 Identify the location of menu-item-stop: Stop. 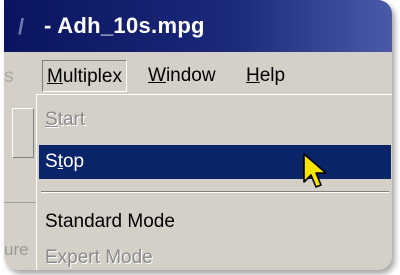
(215, 162).